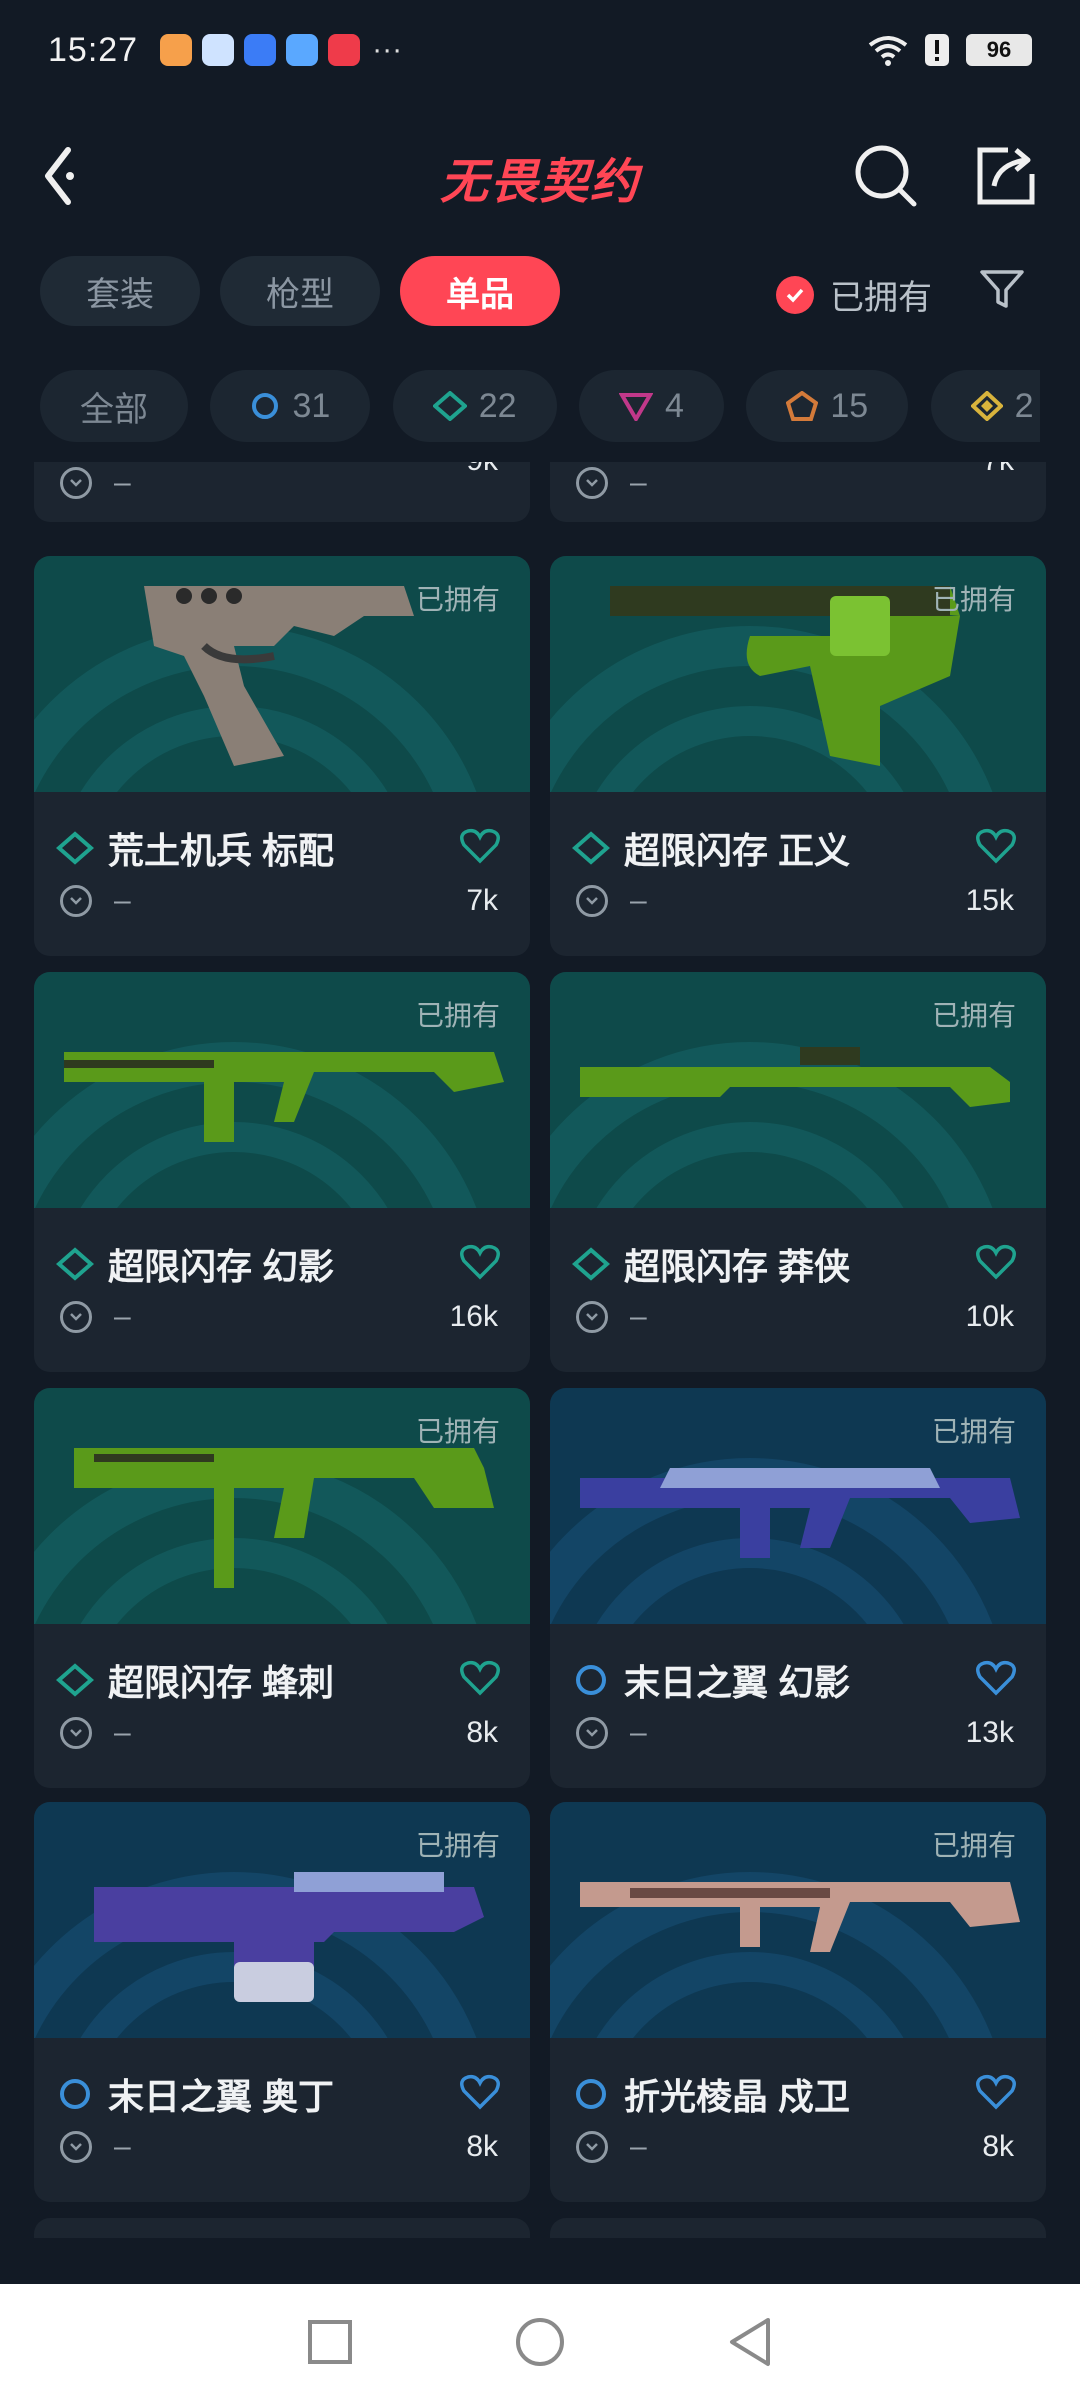 The width and height of the screenshot is (1080, 2400). What do you see at coordinates (114, 406) in the screenshot?
I see `tier-chip-all: 全部` at bounding box center [114, 406].